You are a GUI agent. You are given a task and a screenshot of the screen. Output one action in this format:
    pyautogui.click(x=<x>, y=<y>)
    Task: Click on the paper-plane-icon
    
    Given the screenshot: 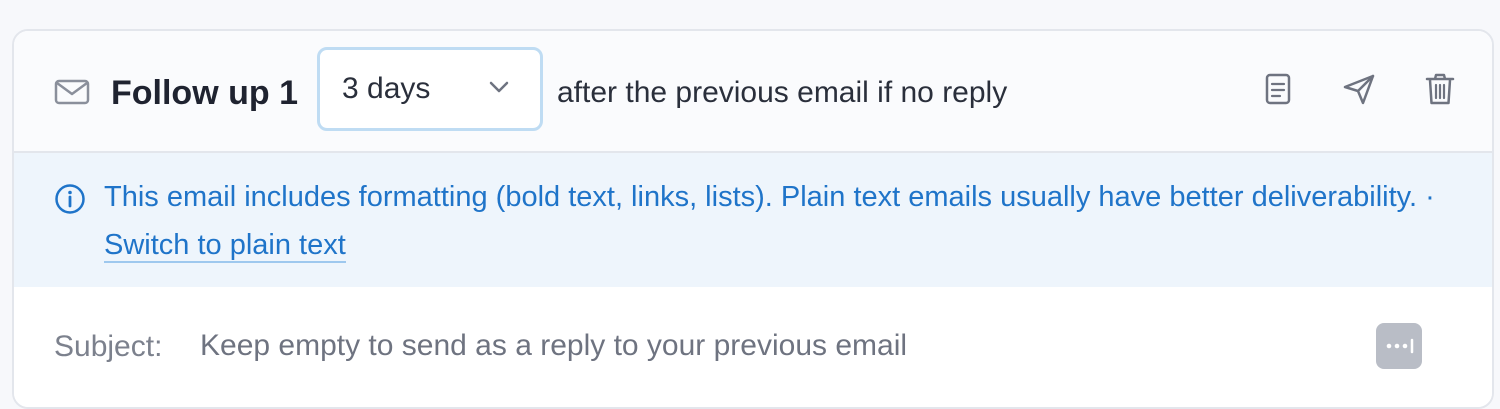 What is the action you would take?
    pyautogui.click(x=1359, y=91)
    